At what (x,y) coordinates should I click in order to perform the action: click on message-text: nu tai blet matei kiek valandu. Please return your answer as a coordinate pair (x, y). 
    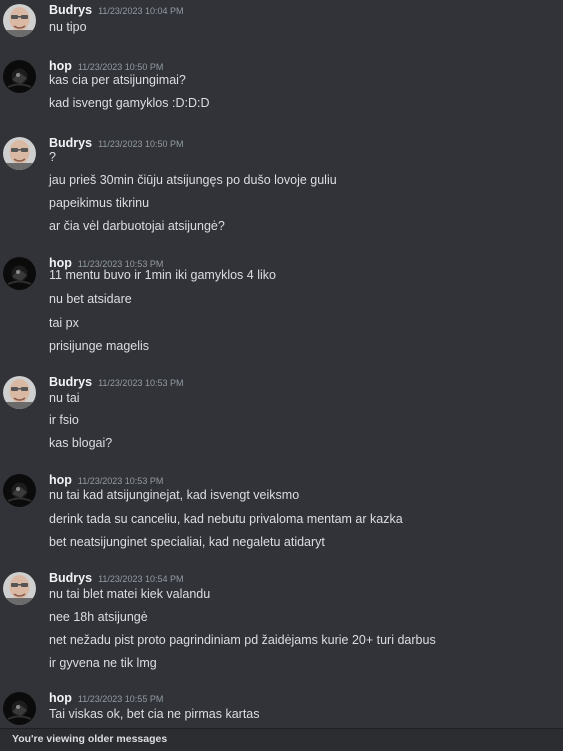
    Looking at the image, I should click on (130, 594).